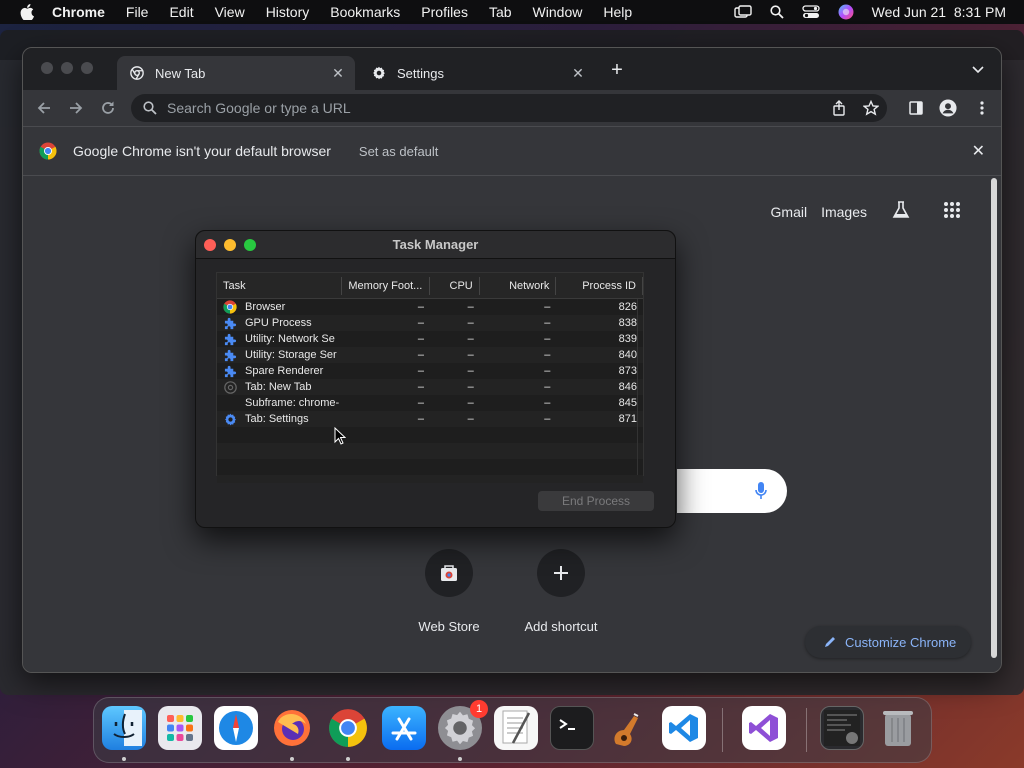 The height and width of the screenshot is (768, 1024). Describe the element at coordinates (599, 285) in the screenshot. I see `column-header-process-id: Process ID` at that location.